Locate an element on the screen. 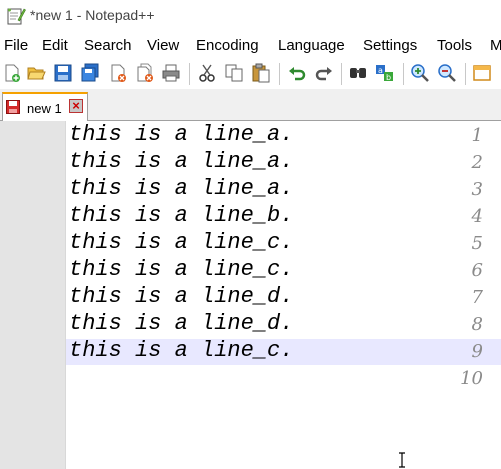 Image resolution: width=501 pixels, height=469 pixels. save-icon is located at coordinates (63, 73).